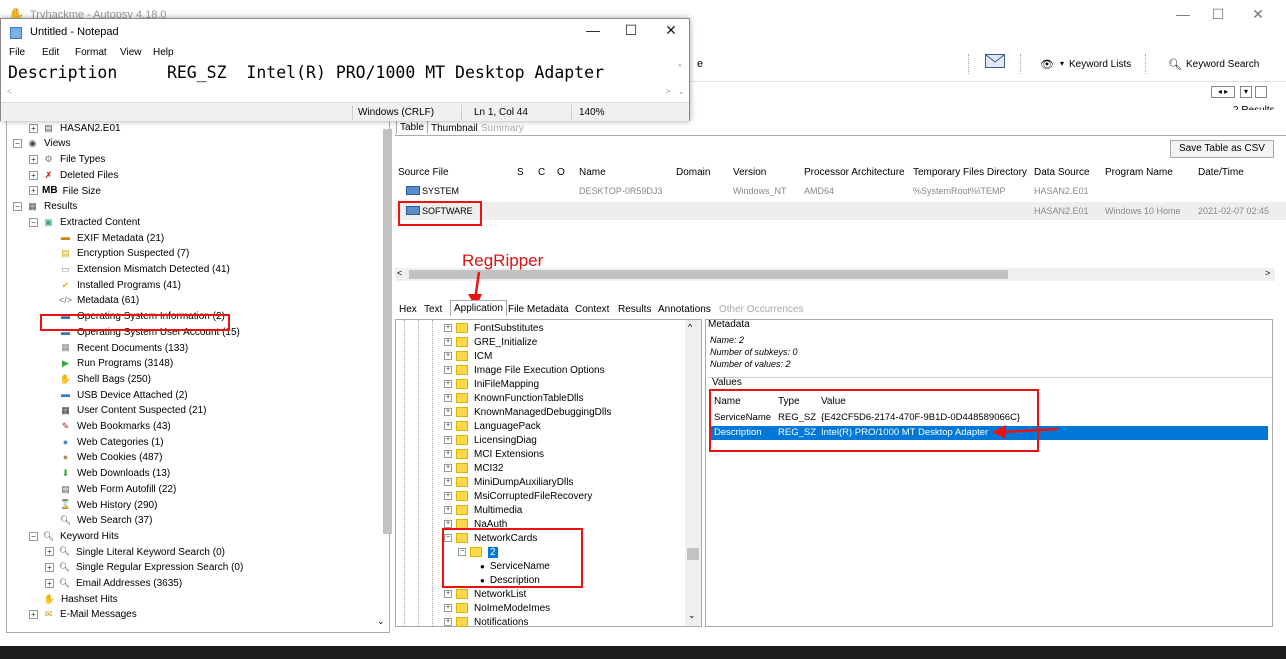 The height and width of the screenshot is (659, 1286). Describe the element at coordinates (412, 126) in the screenshot. I see `tab-table: Table` at that location.